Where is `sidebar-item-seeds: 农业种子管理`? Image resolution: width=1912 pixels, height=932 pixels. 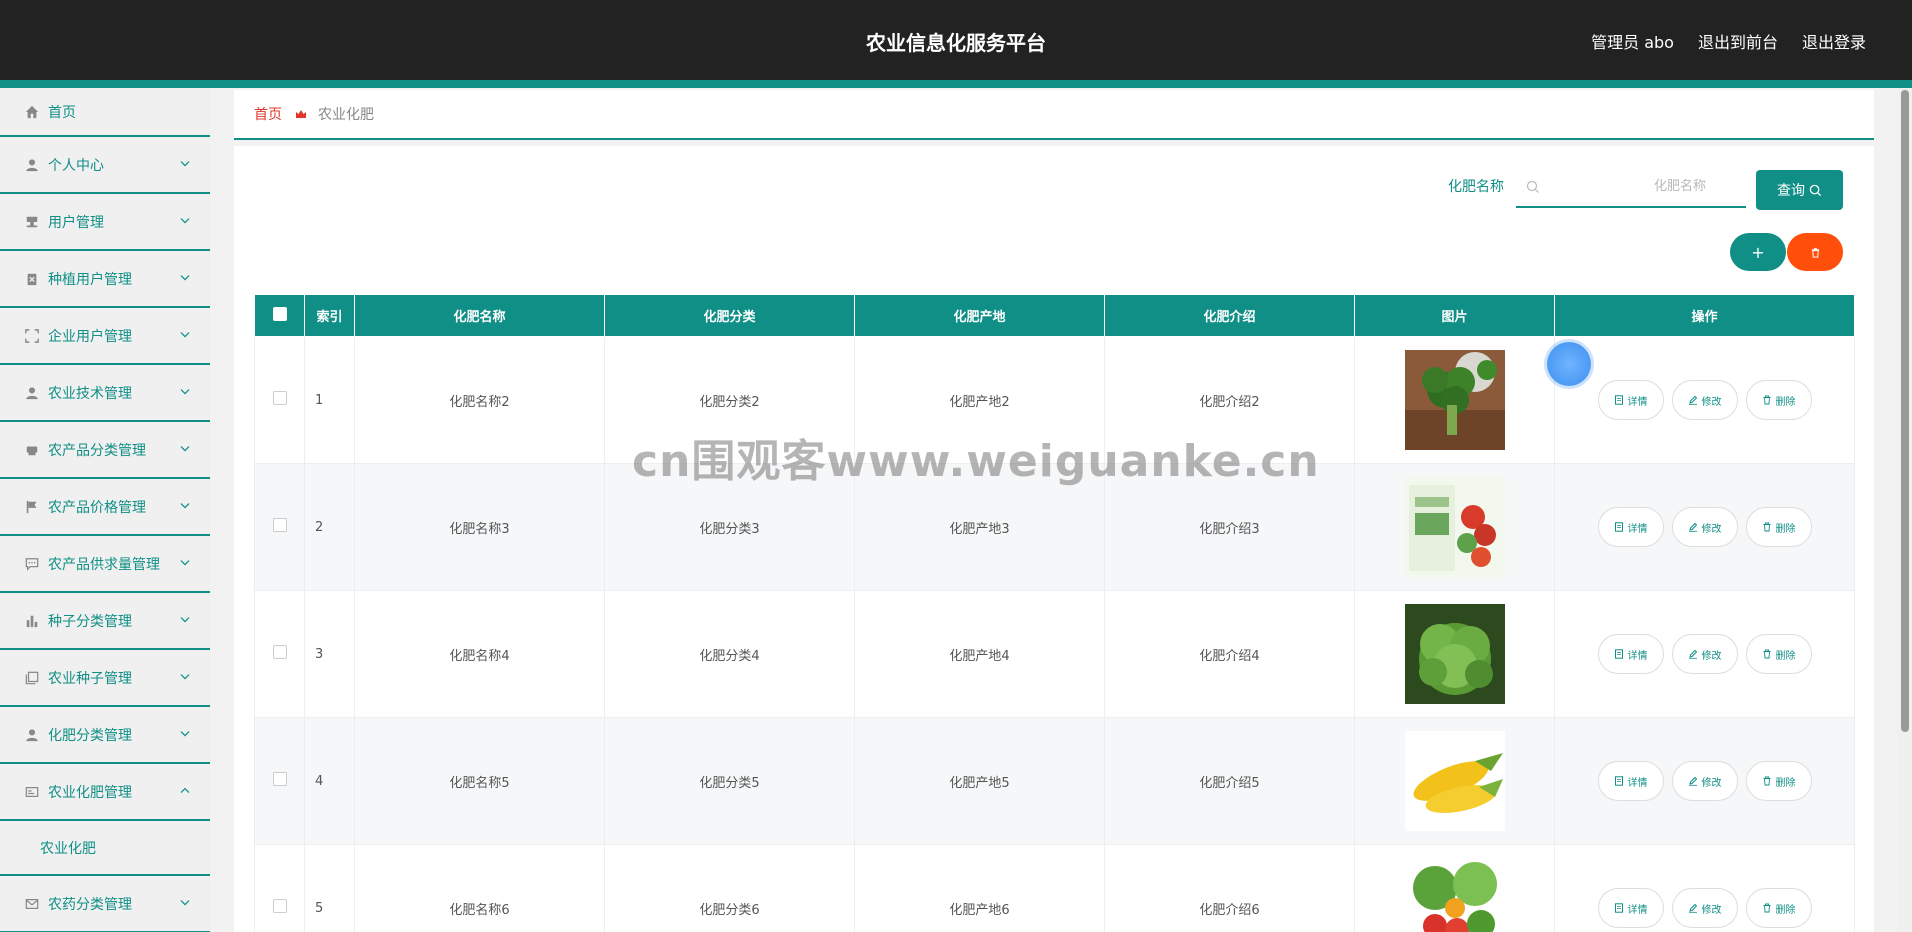 sidebar-item-seeds: 农业种子管理 is located at coordinates (105, 678).